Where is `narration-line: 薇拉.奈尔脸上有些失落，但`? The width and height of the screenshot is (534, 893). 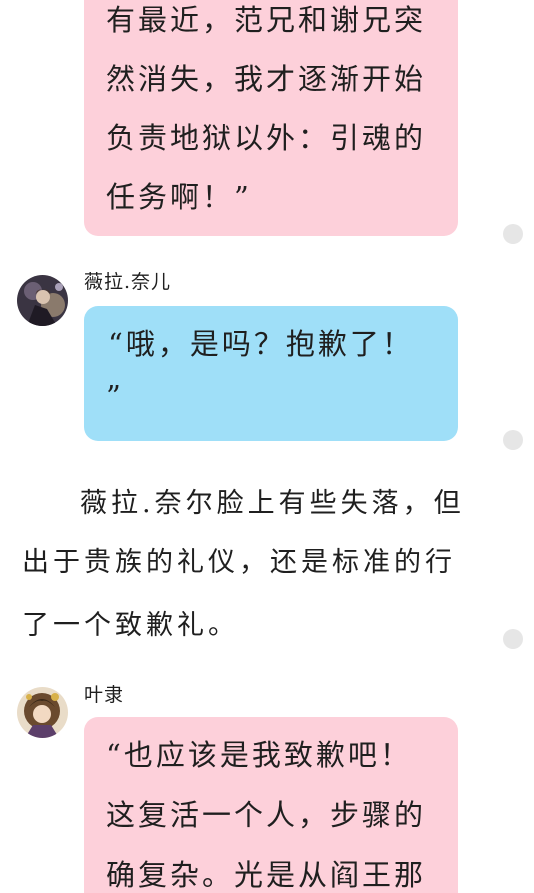
narration-line: 薇拉.奈尔脸上有些失落，但 is located at coordinates (272, 503).